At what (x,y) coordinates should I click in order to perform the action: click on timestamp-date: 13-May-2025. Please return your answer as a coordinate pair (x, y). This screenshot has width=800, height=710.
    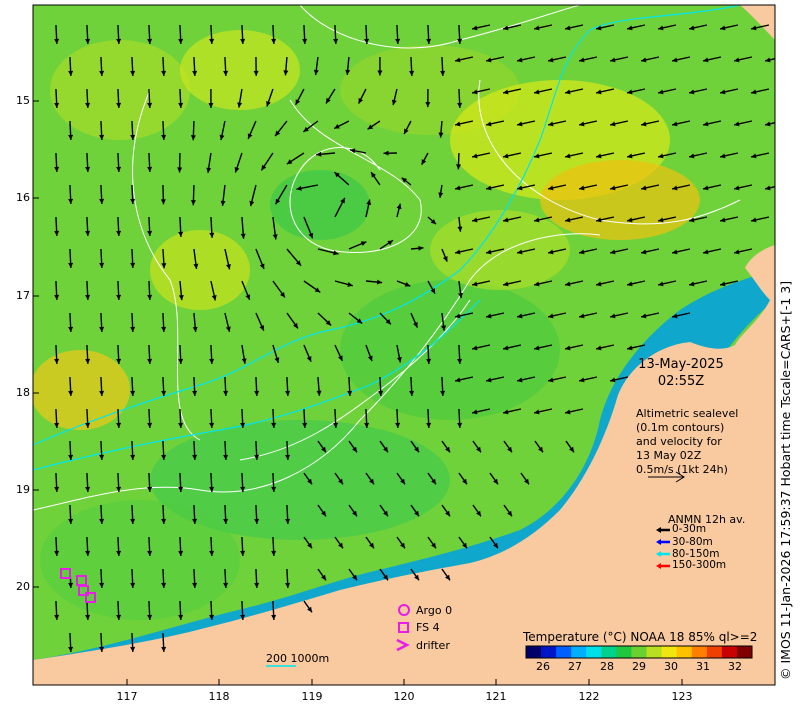
    Looking at the image, I should click on (681, 364).